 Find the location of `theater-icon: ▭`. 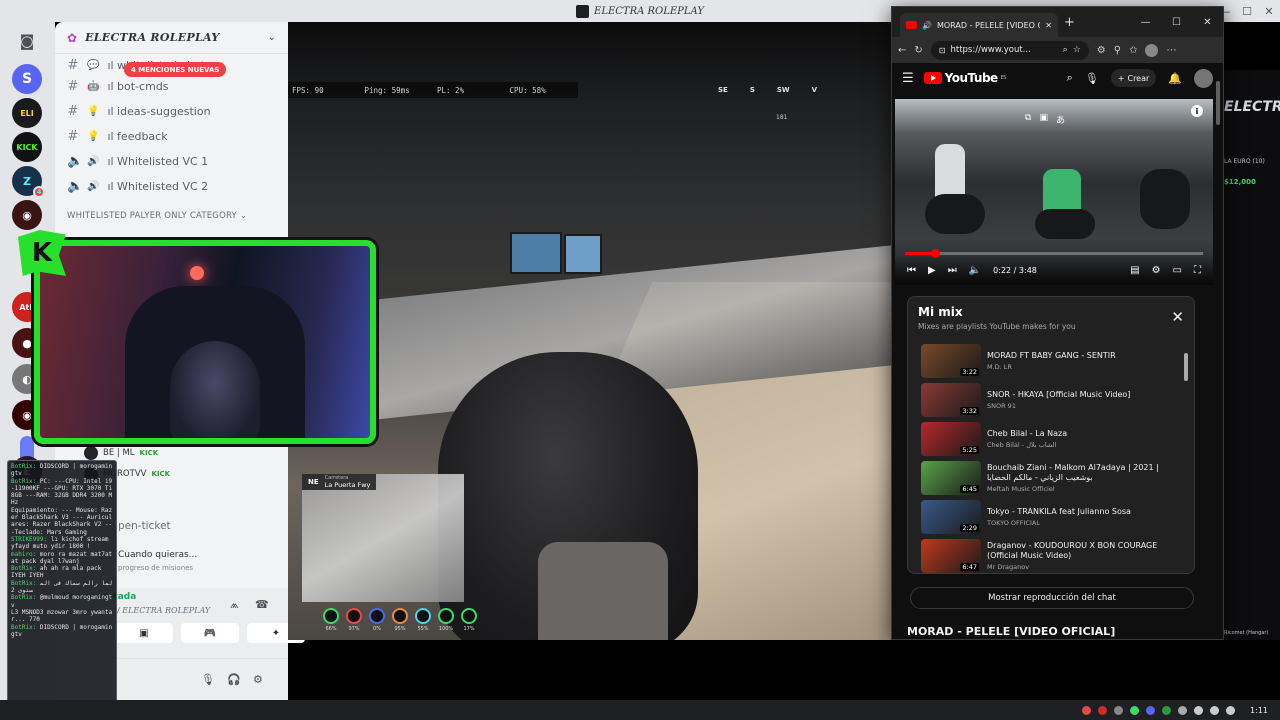

theater-icon: ▭ is located at coordinates (1177, 270).